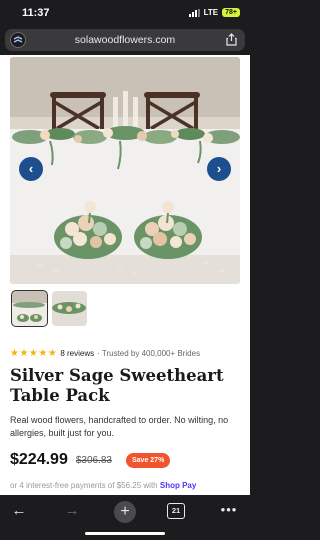 The height and width of the screenshot is (540, 320). I want to click on battery-icon: 78+, so click(231, 12).